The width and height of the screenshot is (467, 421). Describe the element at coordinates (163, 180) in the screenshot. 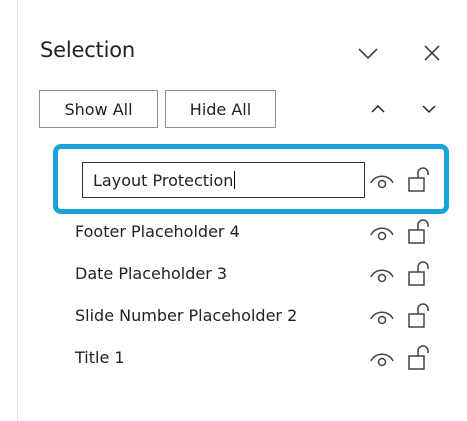

I see `rename-input-value: Layout Protection` at that location.